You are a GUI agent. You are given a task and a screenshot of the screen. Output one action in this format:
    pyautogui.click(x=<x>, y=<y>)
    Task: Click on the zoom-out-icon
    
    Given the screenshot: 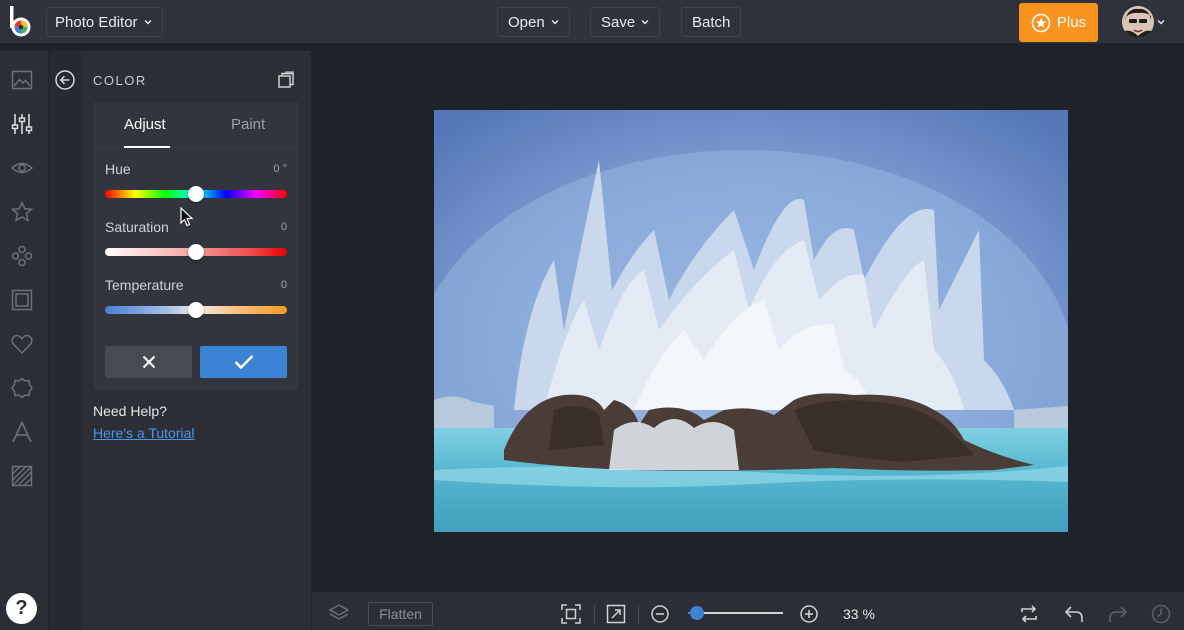 What is the action you would take?
    pyautogui.click(x=660, y=614)
    